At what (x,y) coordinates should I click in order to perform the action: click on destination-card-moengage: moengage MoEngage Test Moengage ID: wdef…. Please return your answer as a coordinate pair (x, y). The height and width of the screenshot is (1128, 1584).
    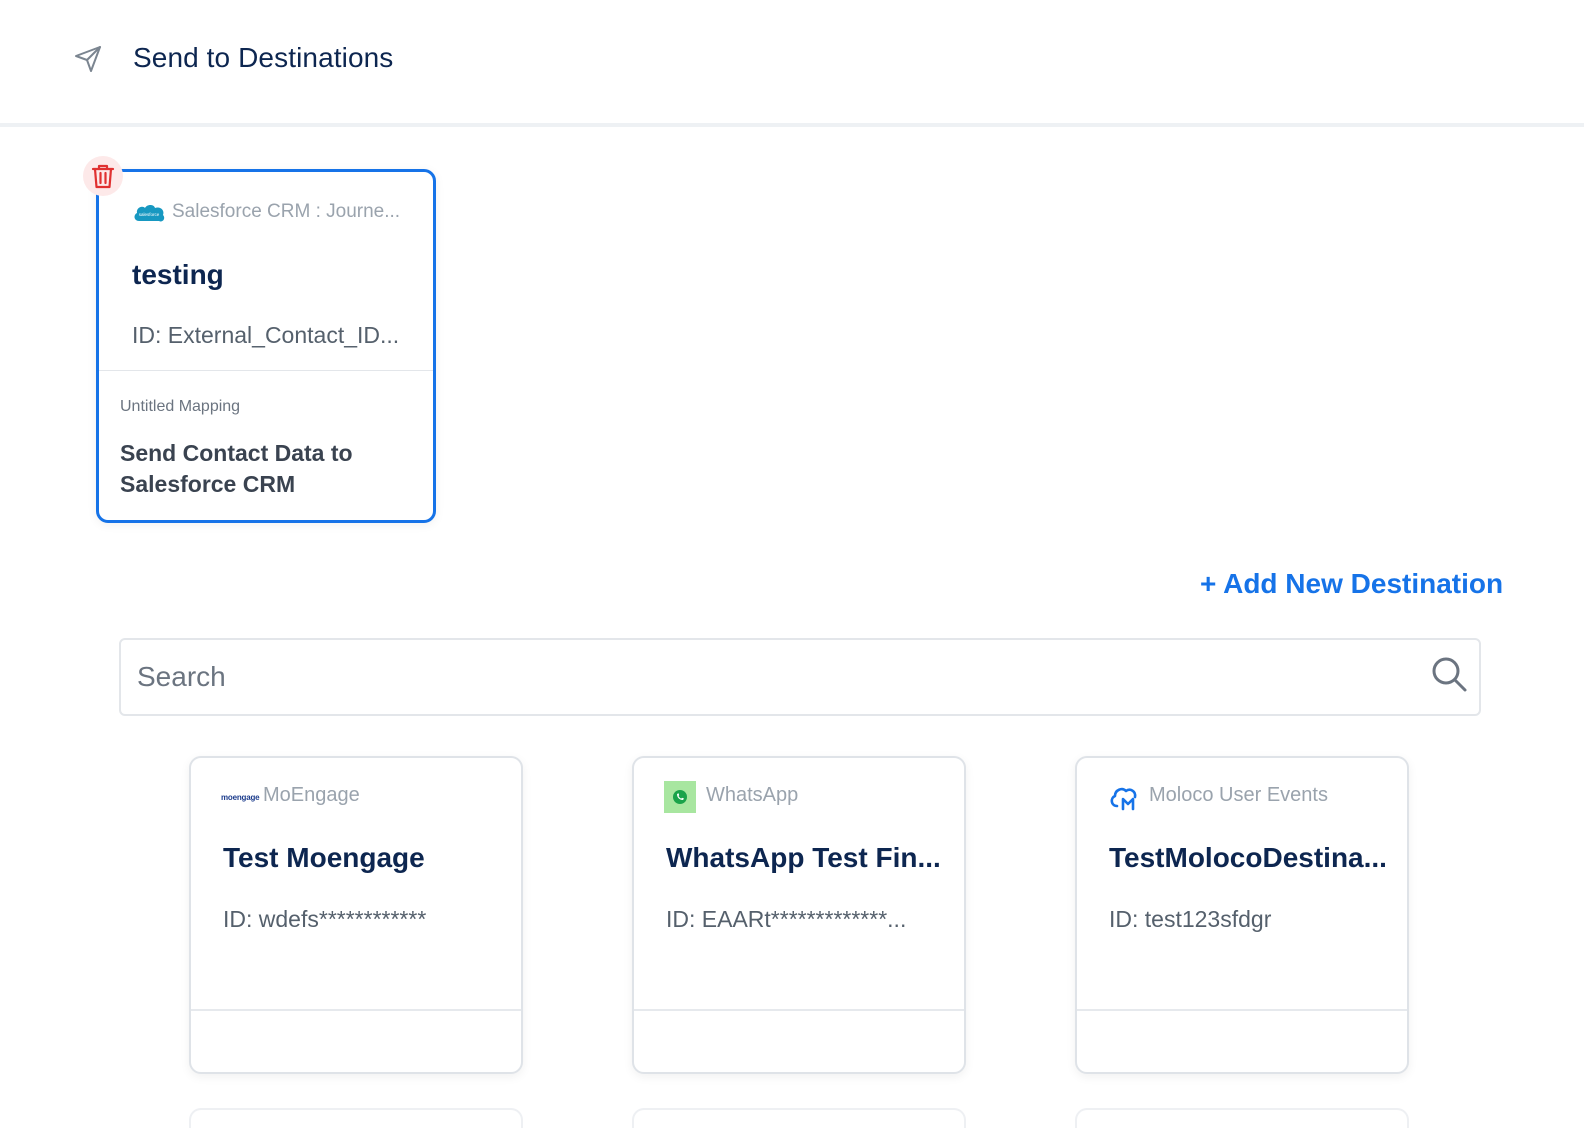
    Looking at the image, I should click on (356, 915).